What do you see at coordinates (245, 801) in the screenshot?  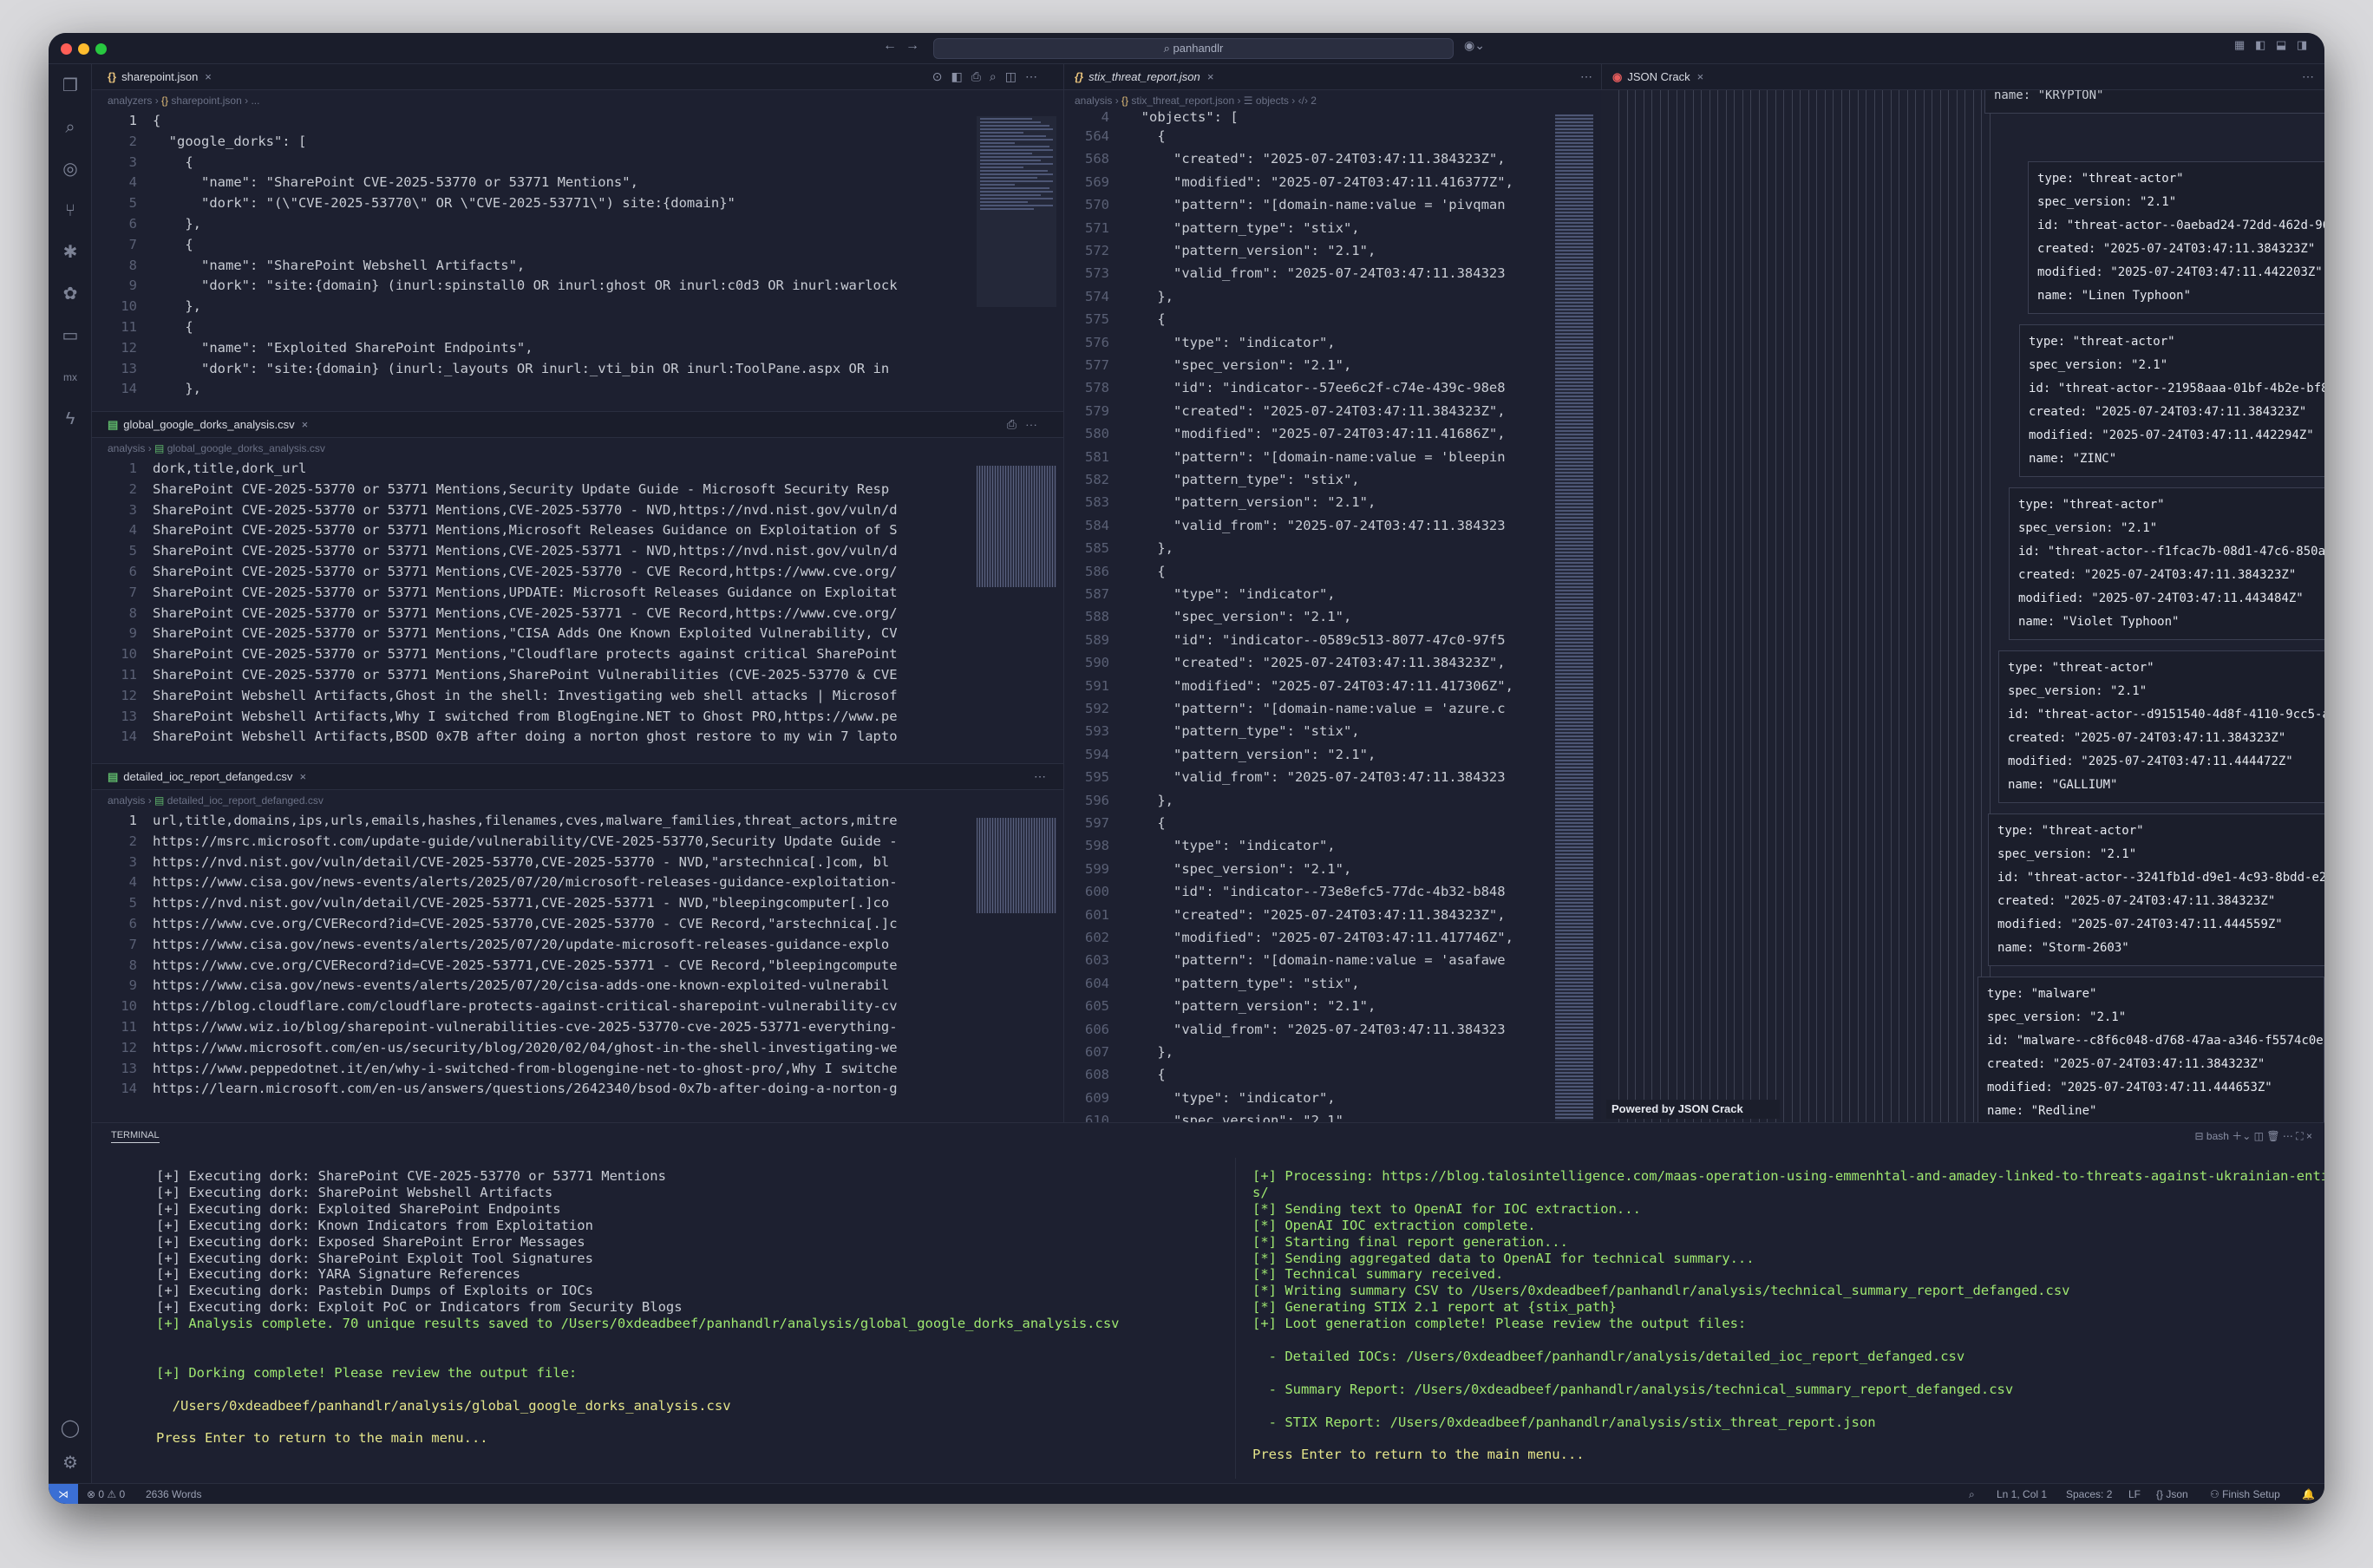 I see `breadcrumb-item: detailed_ioc_report_defanged.csv` at bounding box center [245, 801].